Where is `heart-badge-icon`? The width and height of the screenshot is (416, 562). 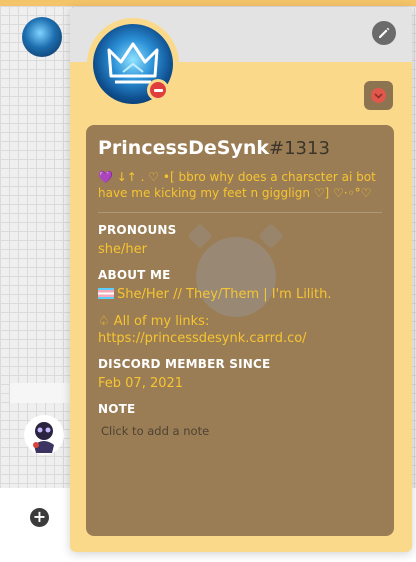 heart-badge-icon is located at coordinates (378, 95).